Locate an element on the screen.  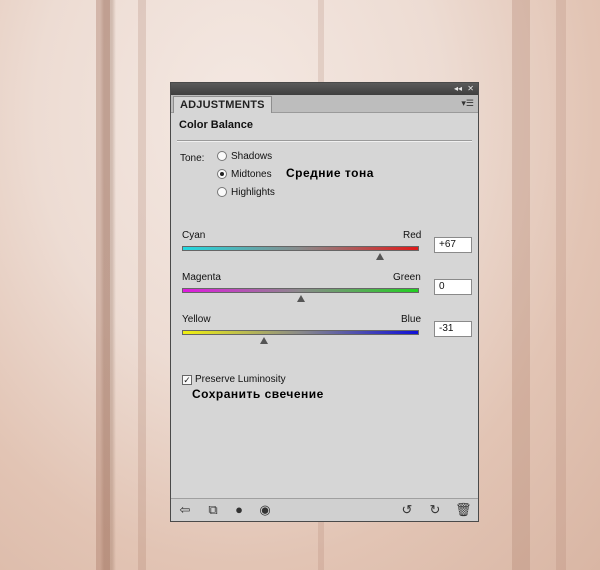
panel-menu-icon: ▾☰ is located at coordinates (467, 103).